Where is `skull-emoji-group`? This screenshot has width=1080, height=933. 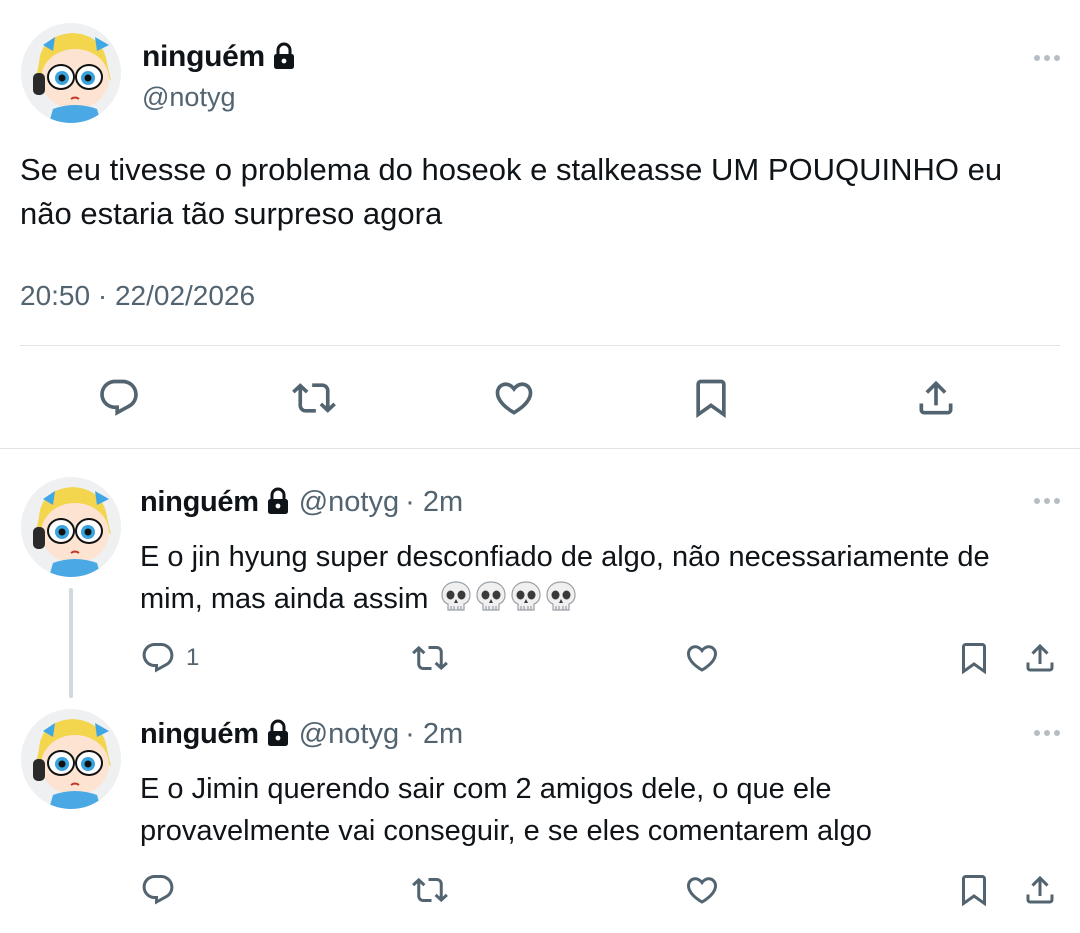 skull-emoji-group is located at coordinates (507, 598).